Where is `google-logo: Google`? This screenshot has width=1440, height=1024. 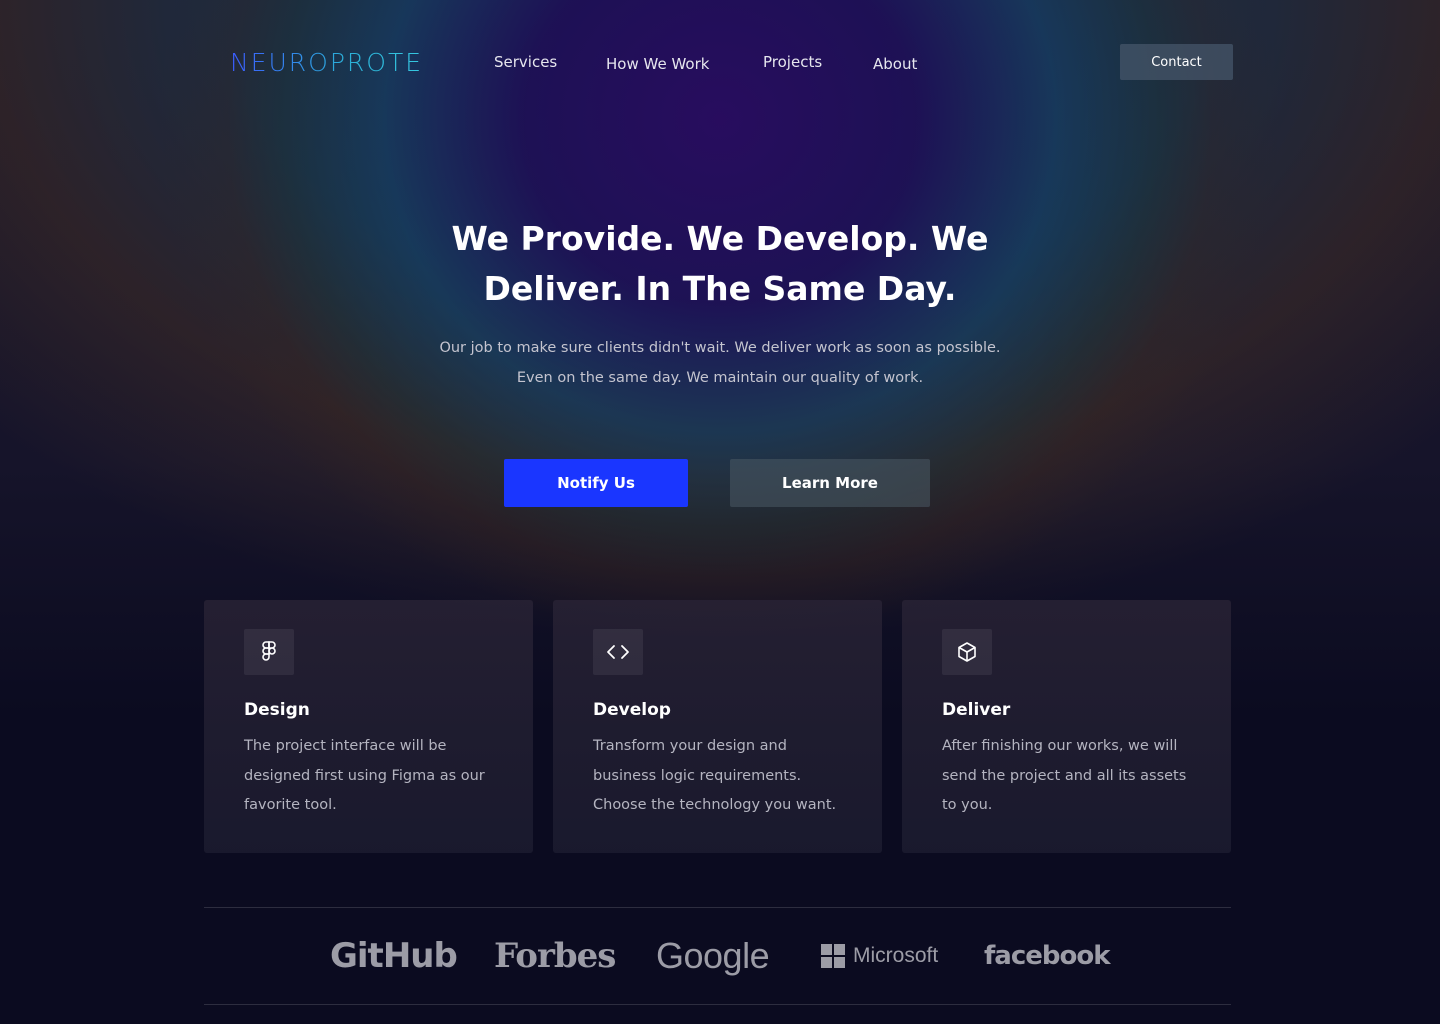
google-logo: Google is located at coordinates (713, 955).